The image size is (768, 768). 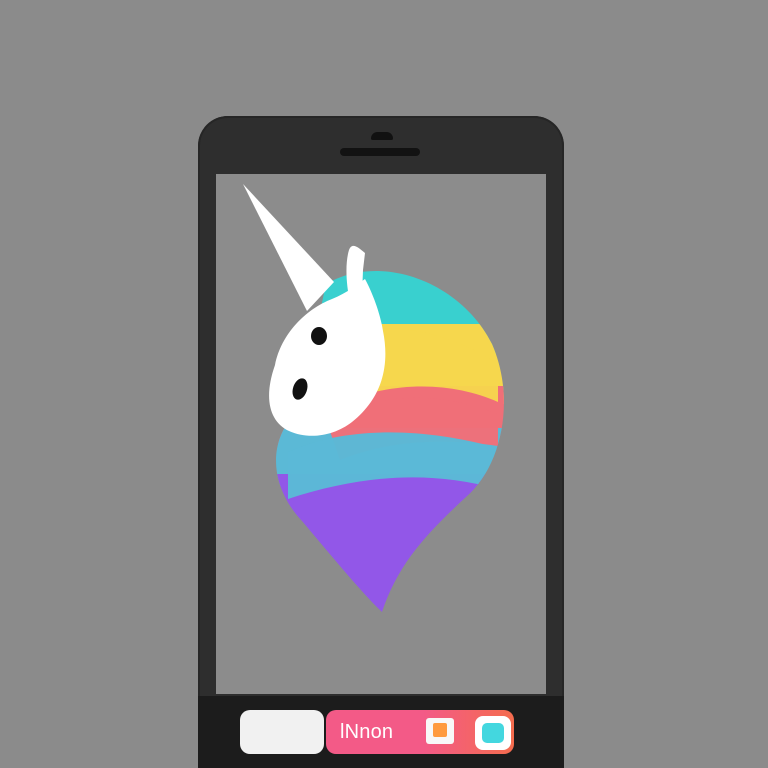 I want to click on purple-band, so click(x=390, y=543).